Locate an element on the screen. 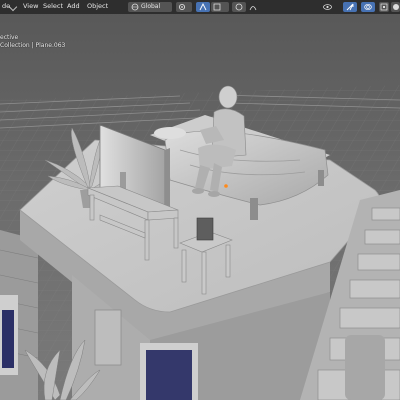 The height and width of the screenshot is (400, 400). xray-icon is located at coordinates (384, 7).